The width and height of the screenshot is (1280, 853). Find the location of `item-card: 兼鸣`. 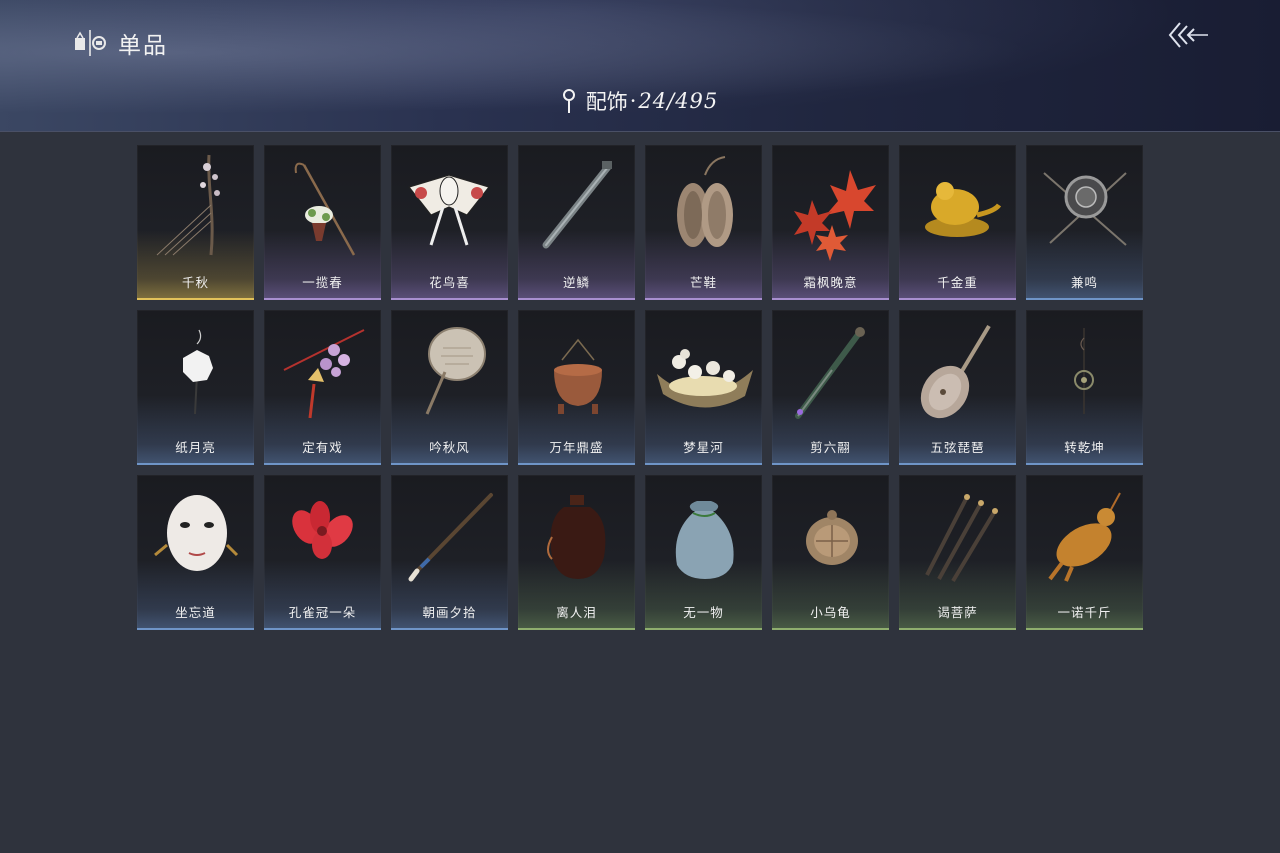

item-card: 兼鸣 is located at coordinates (1084, 222).